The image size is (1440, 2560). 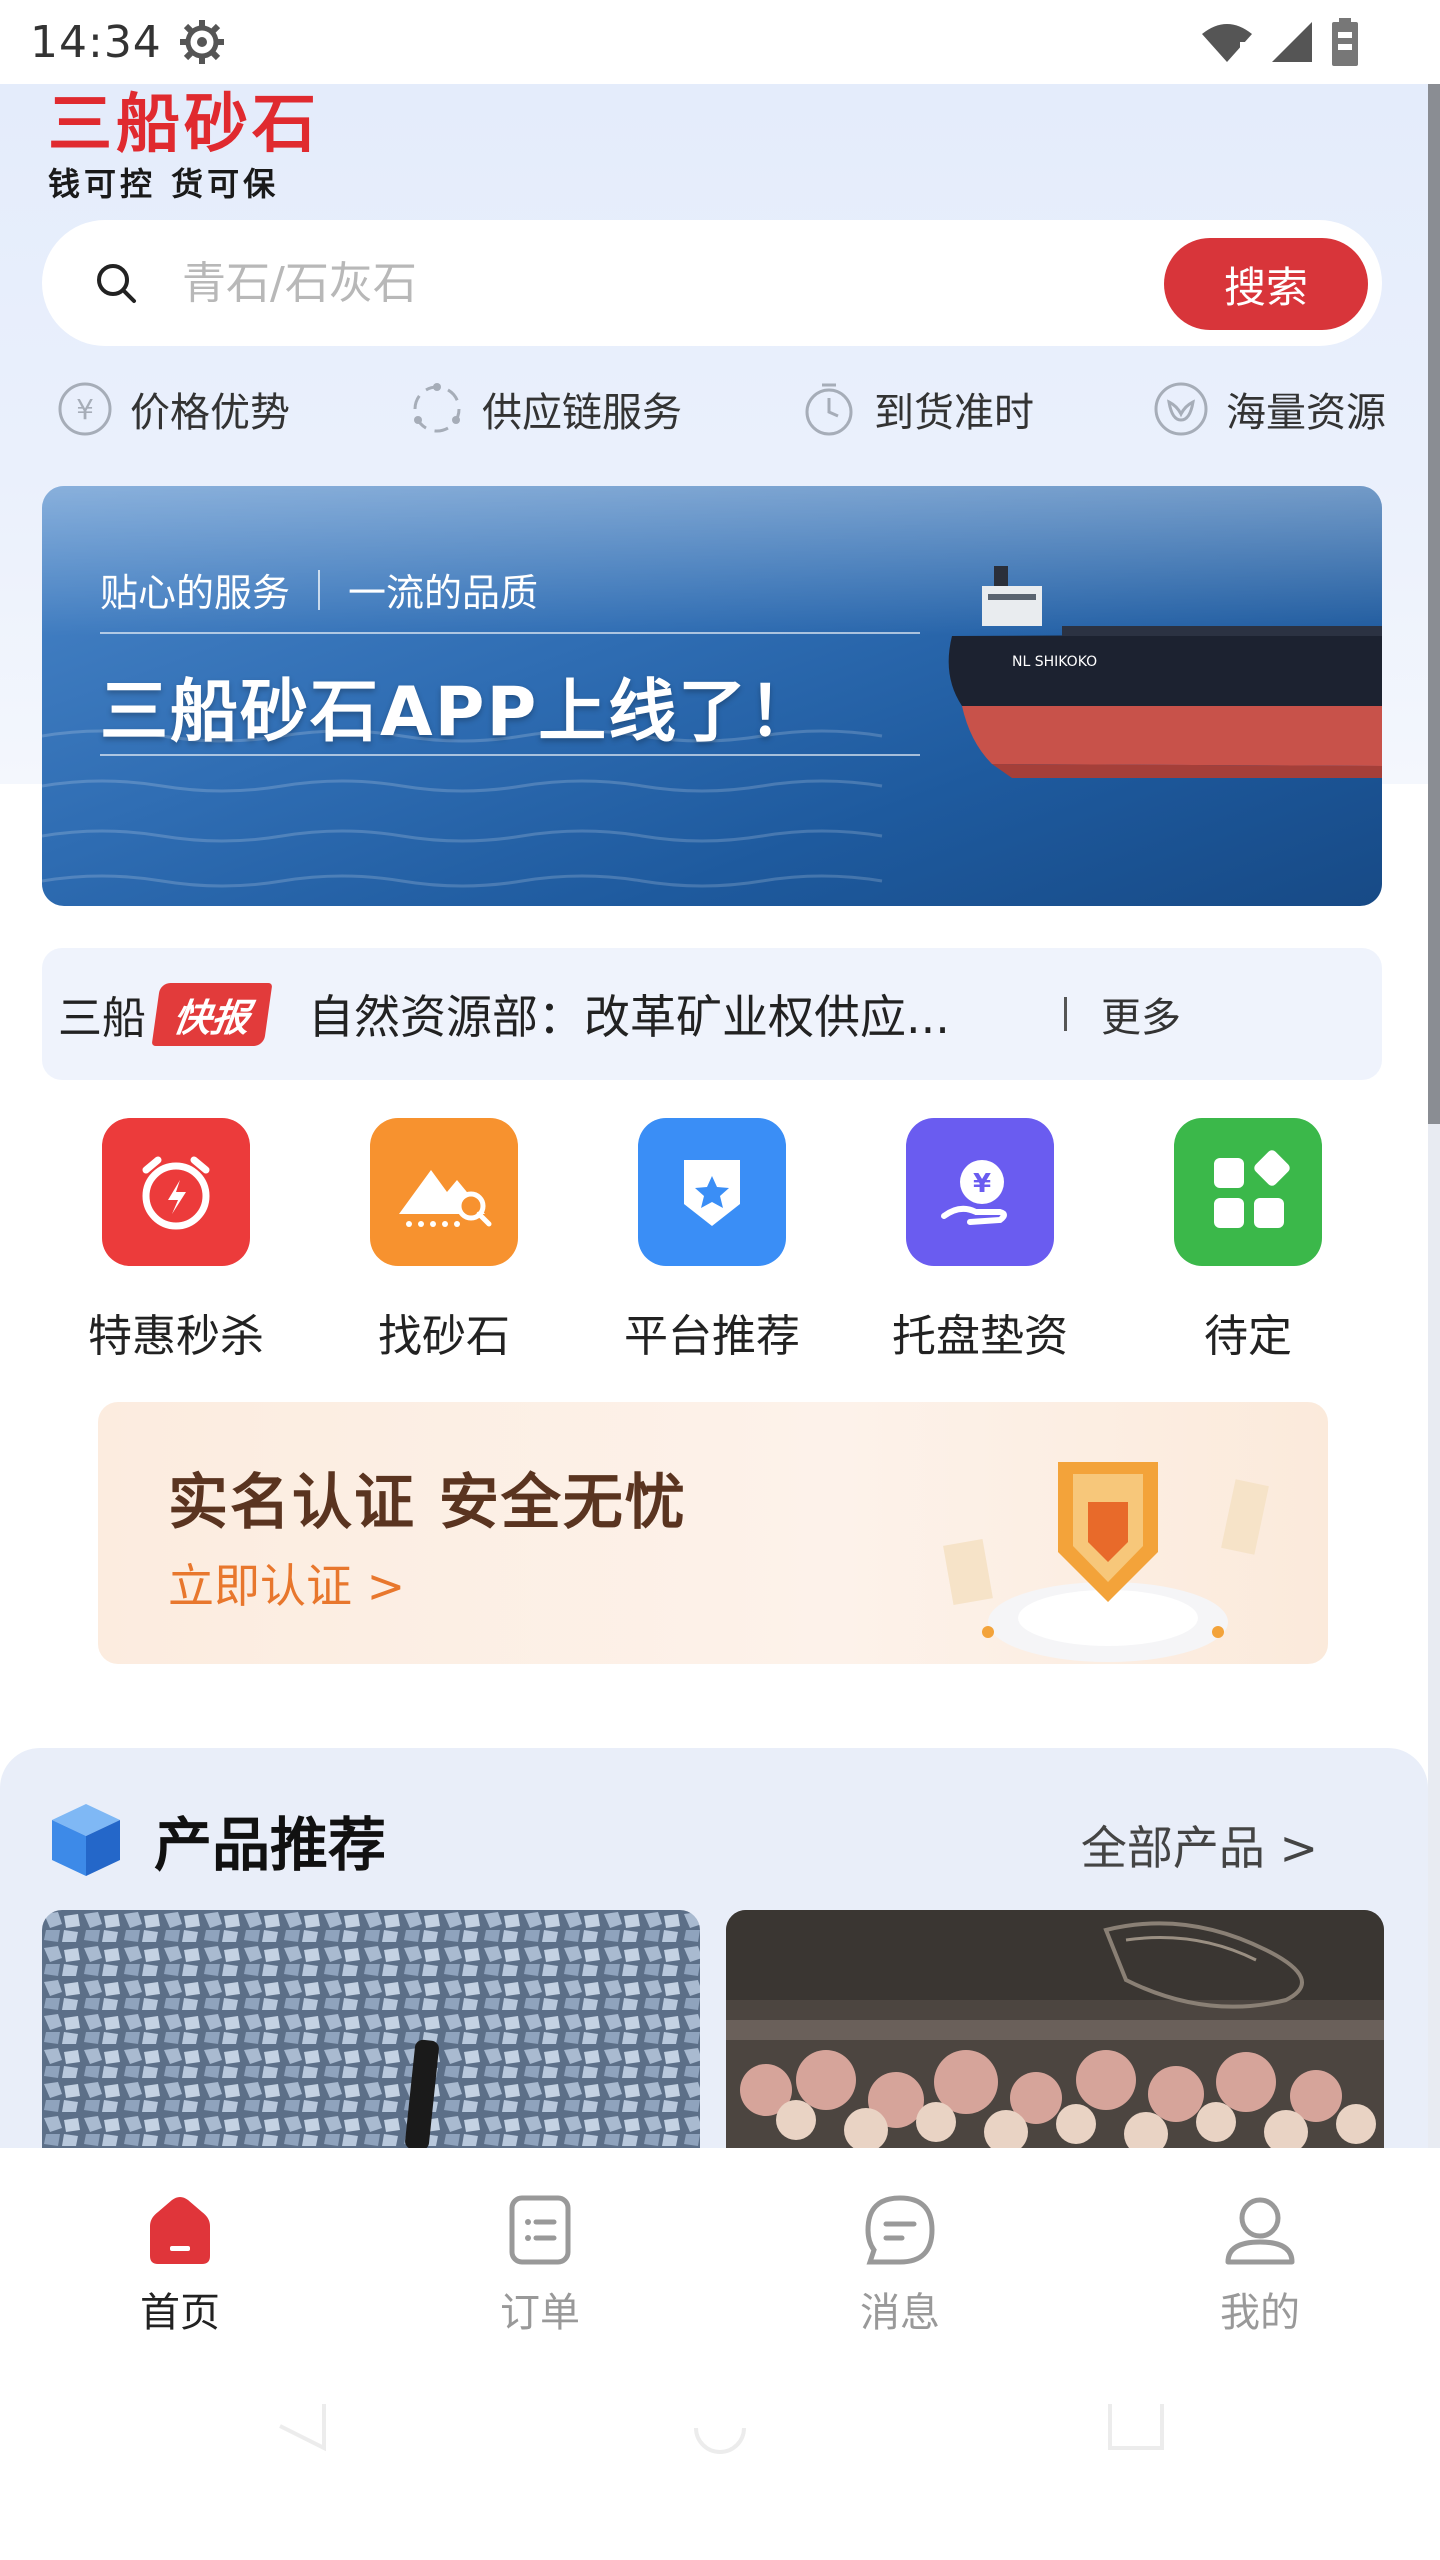 I want to click on money-hand-icon: ¥, so click(x=980, y=1192).